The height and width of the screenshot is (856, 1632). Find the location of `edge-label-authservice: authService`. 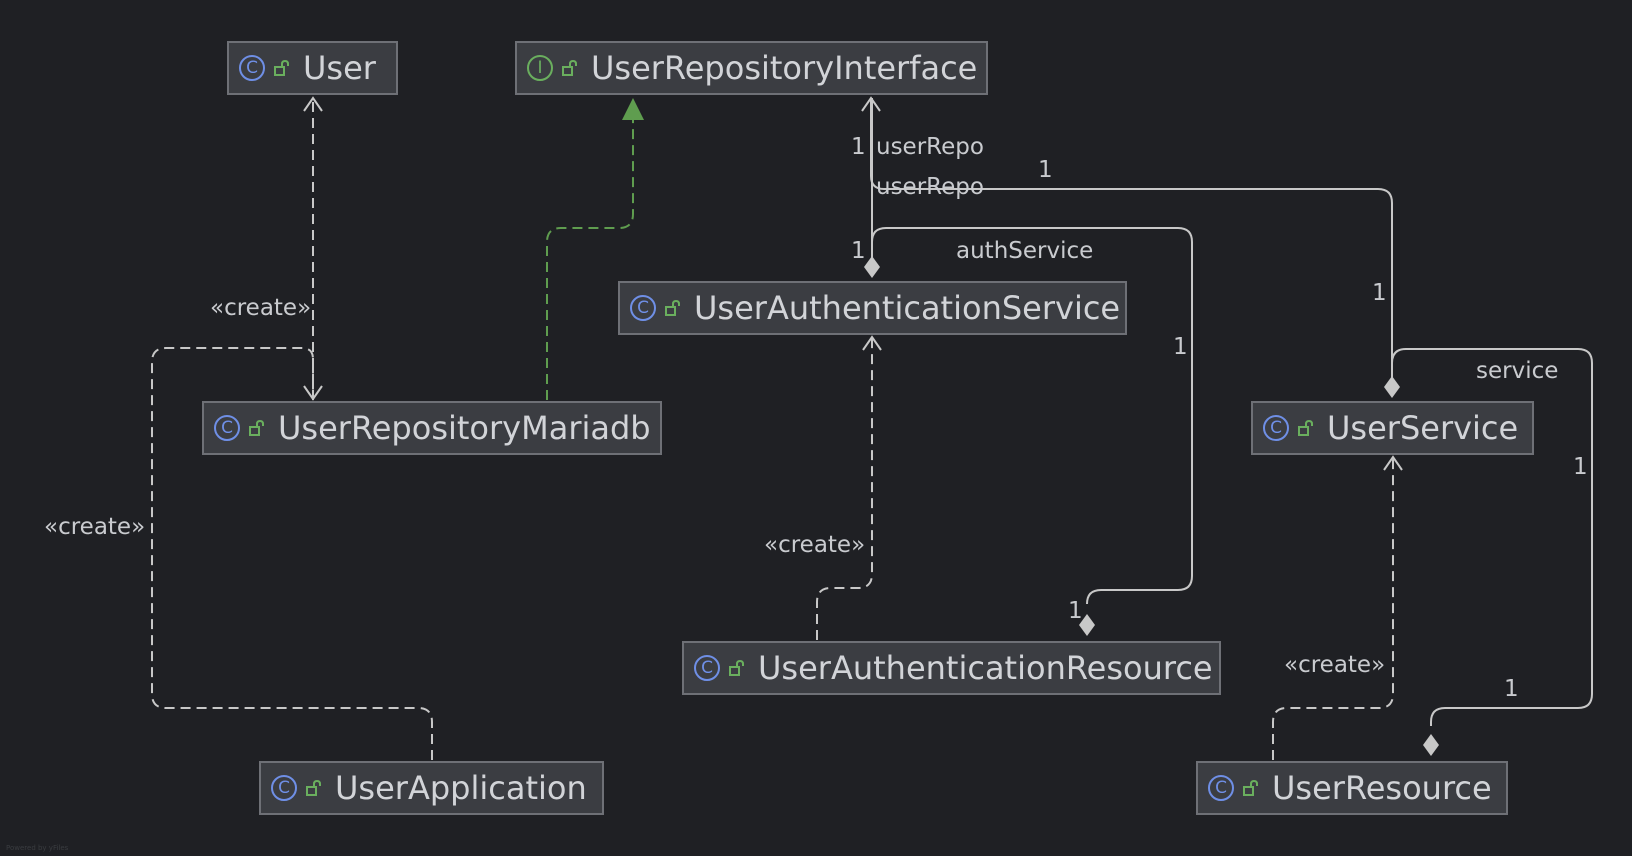

edge-label-authservice: authService is located at coordinates (1025, 251).